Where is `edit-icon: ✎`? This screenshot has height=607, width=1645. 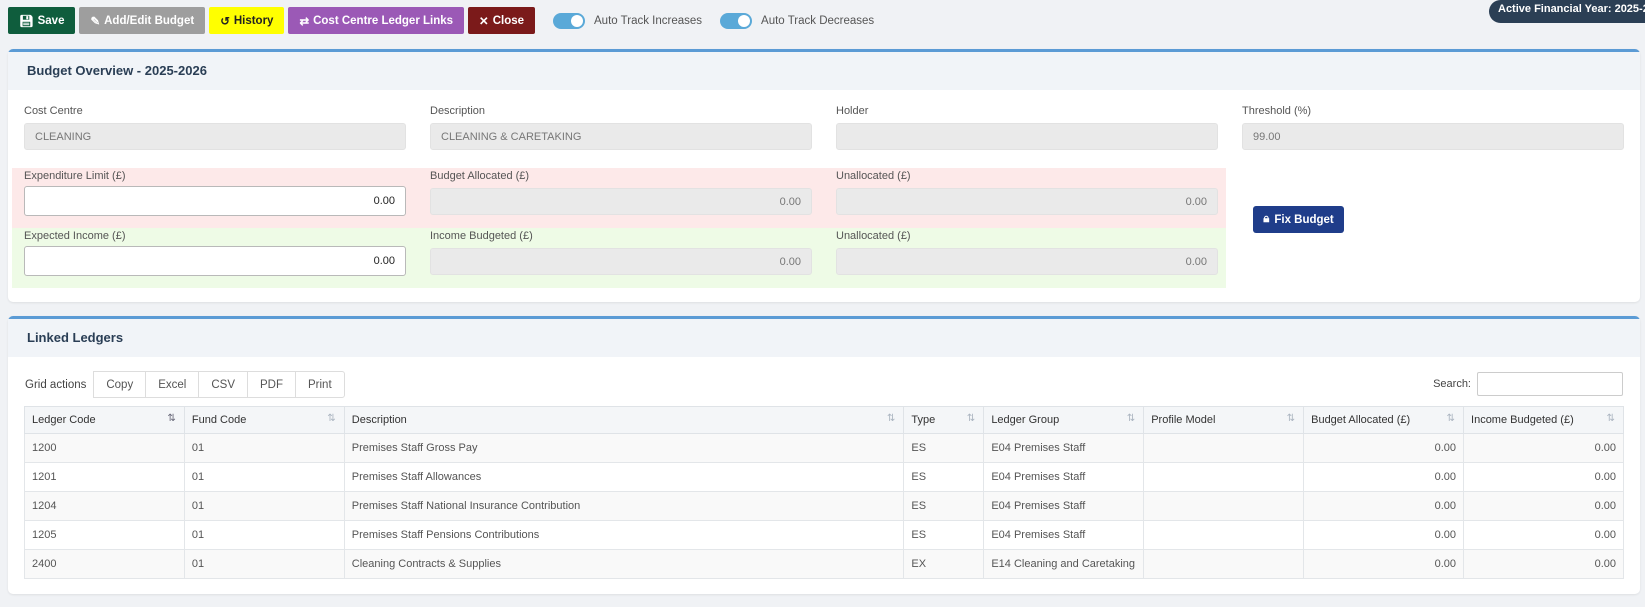
edit-icon: ✎ is located at coordinates (95, 21).